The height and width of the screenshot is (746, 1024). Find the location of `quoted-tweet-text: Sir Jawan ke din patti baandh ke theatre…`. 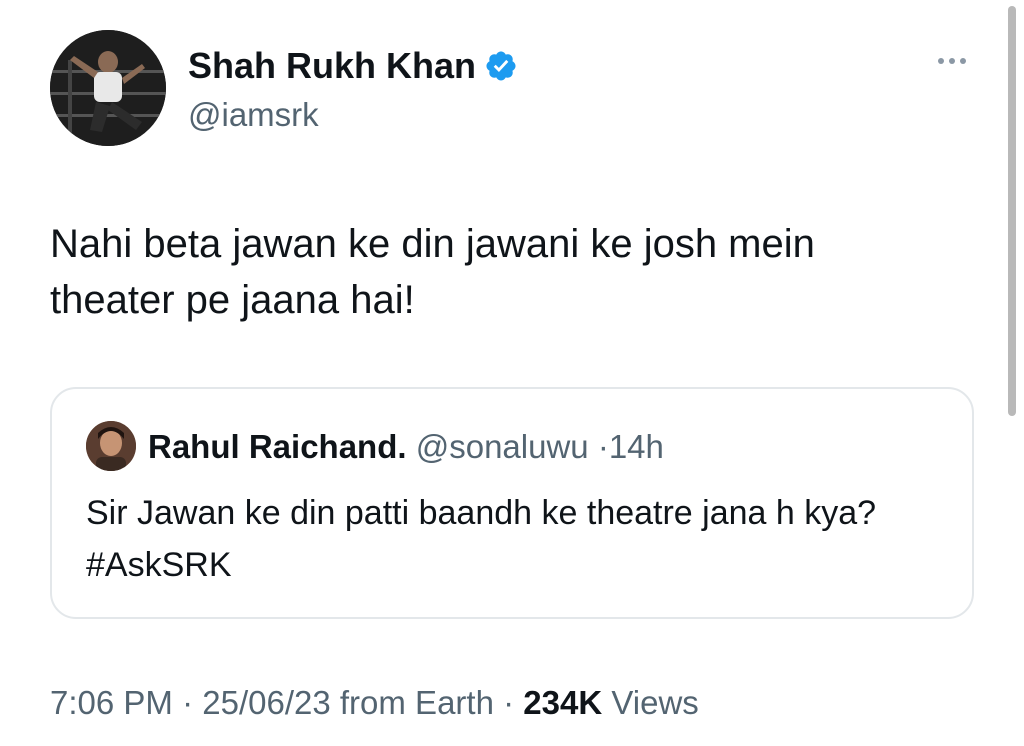

quoted-tweet-text: Sir Jawan ke din patti baandh ke theatre… is located at coordinates (481, 539).